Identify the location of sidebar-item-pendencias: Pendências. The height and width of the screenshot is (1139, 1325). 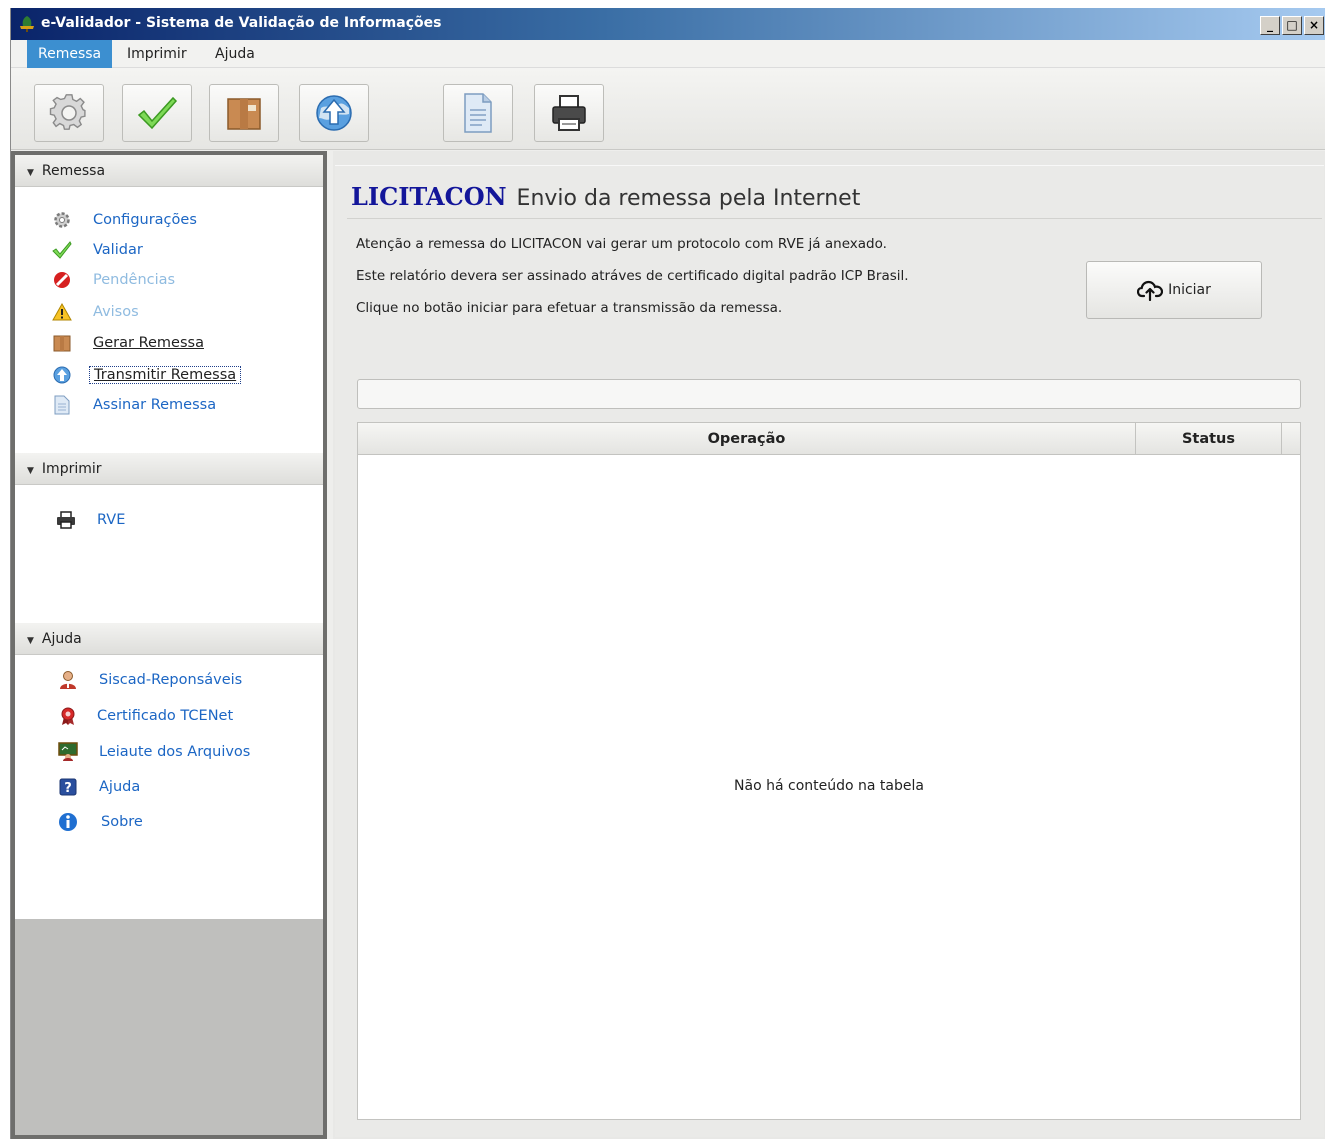
(113, 280).